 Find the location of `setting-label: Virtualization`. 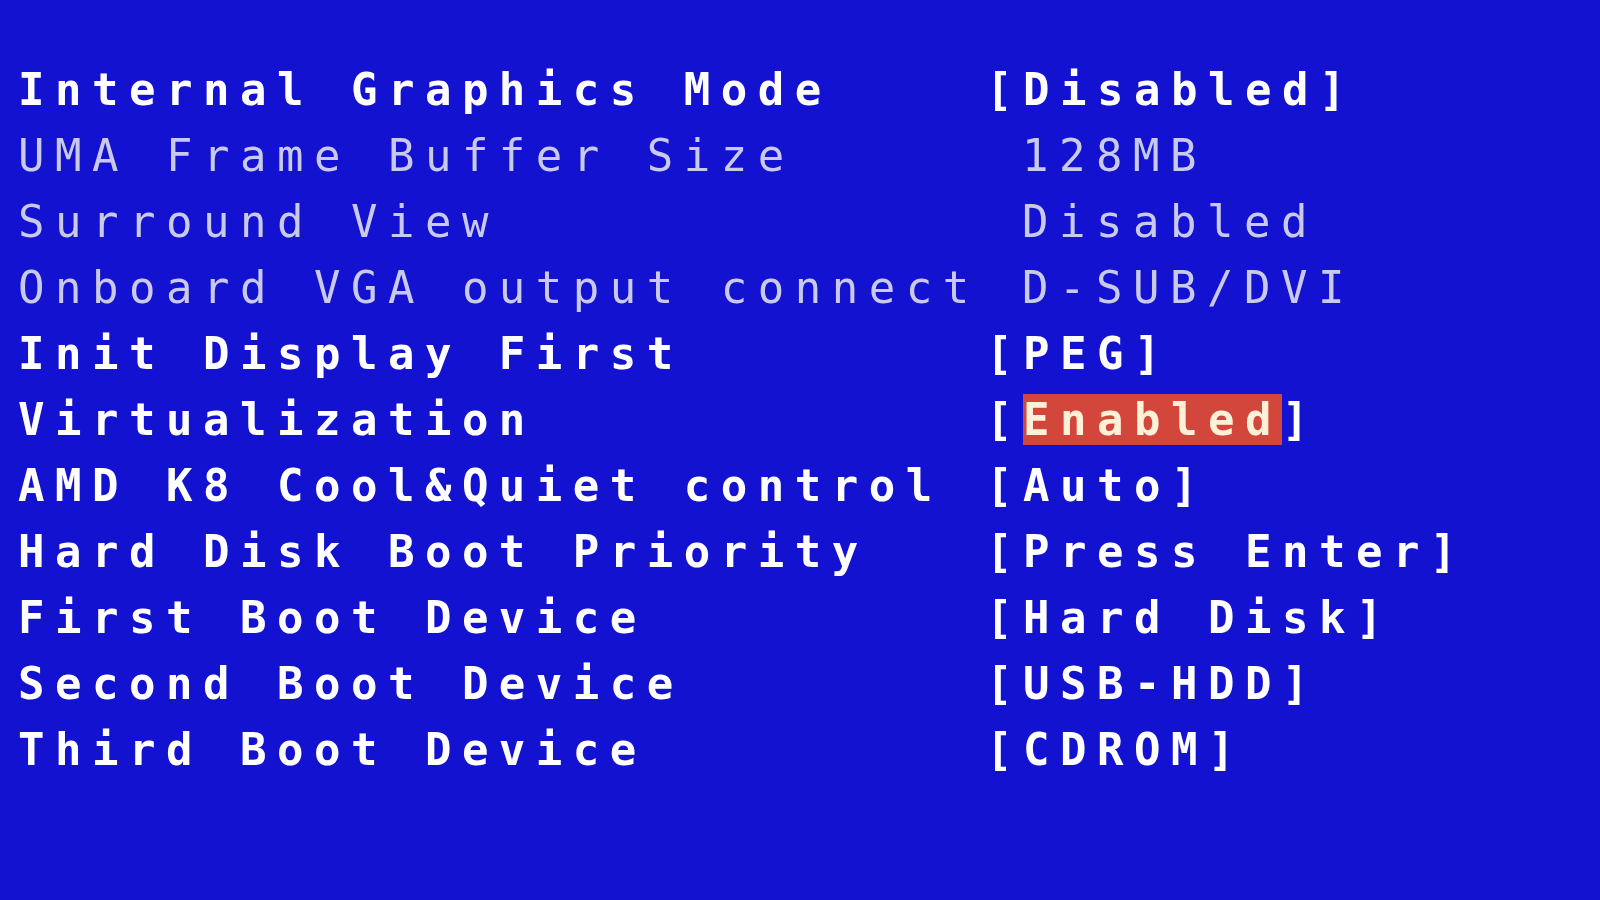

setting-label: Virtualization is located at coordinates (277, 419).